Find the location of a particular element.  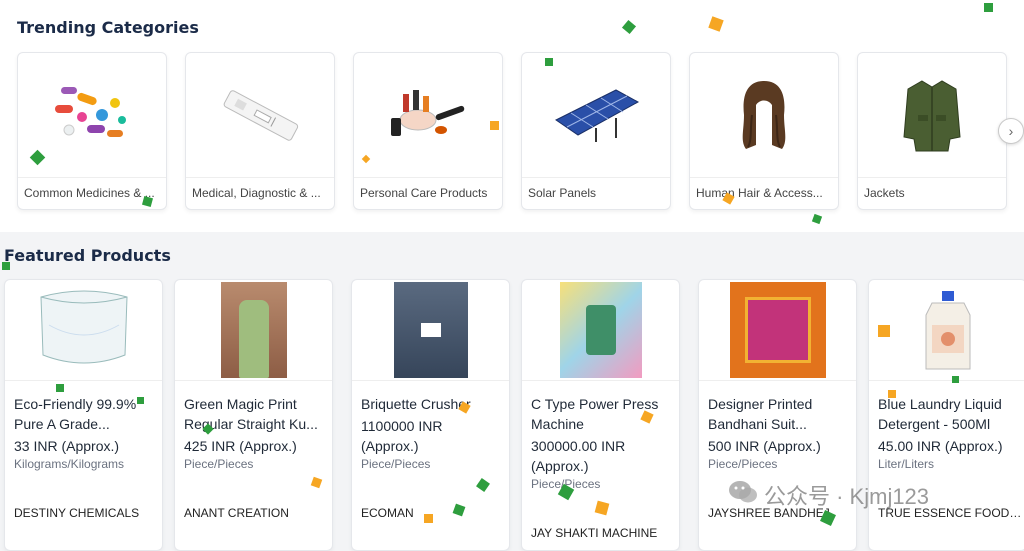

seller-name: DESTINY CHEMICALS is located at coordinates (86, 513).